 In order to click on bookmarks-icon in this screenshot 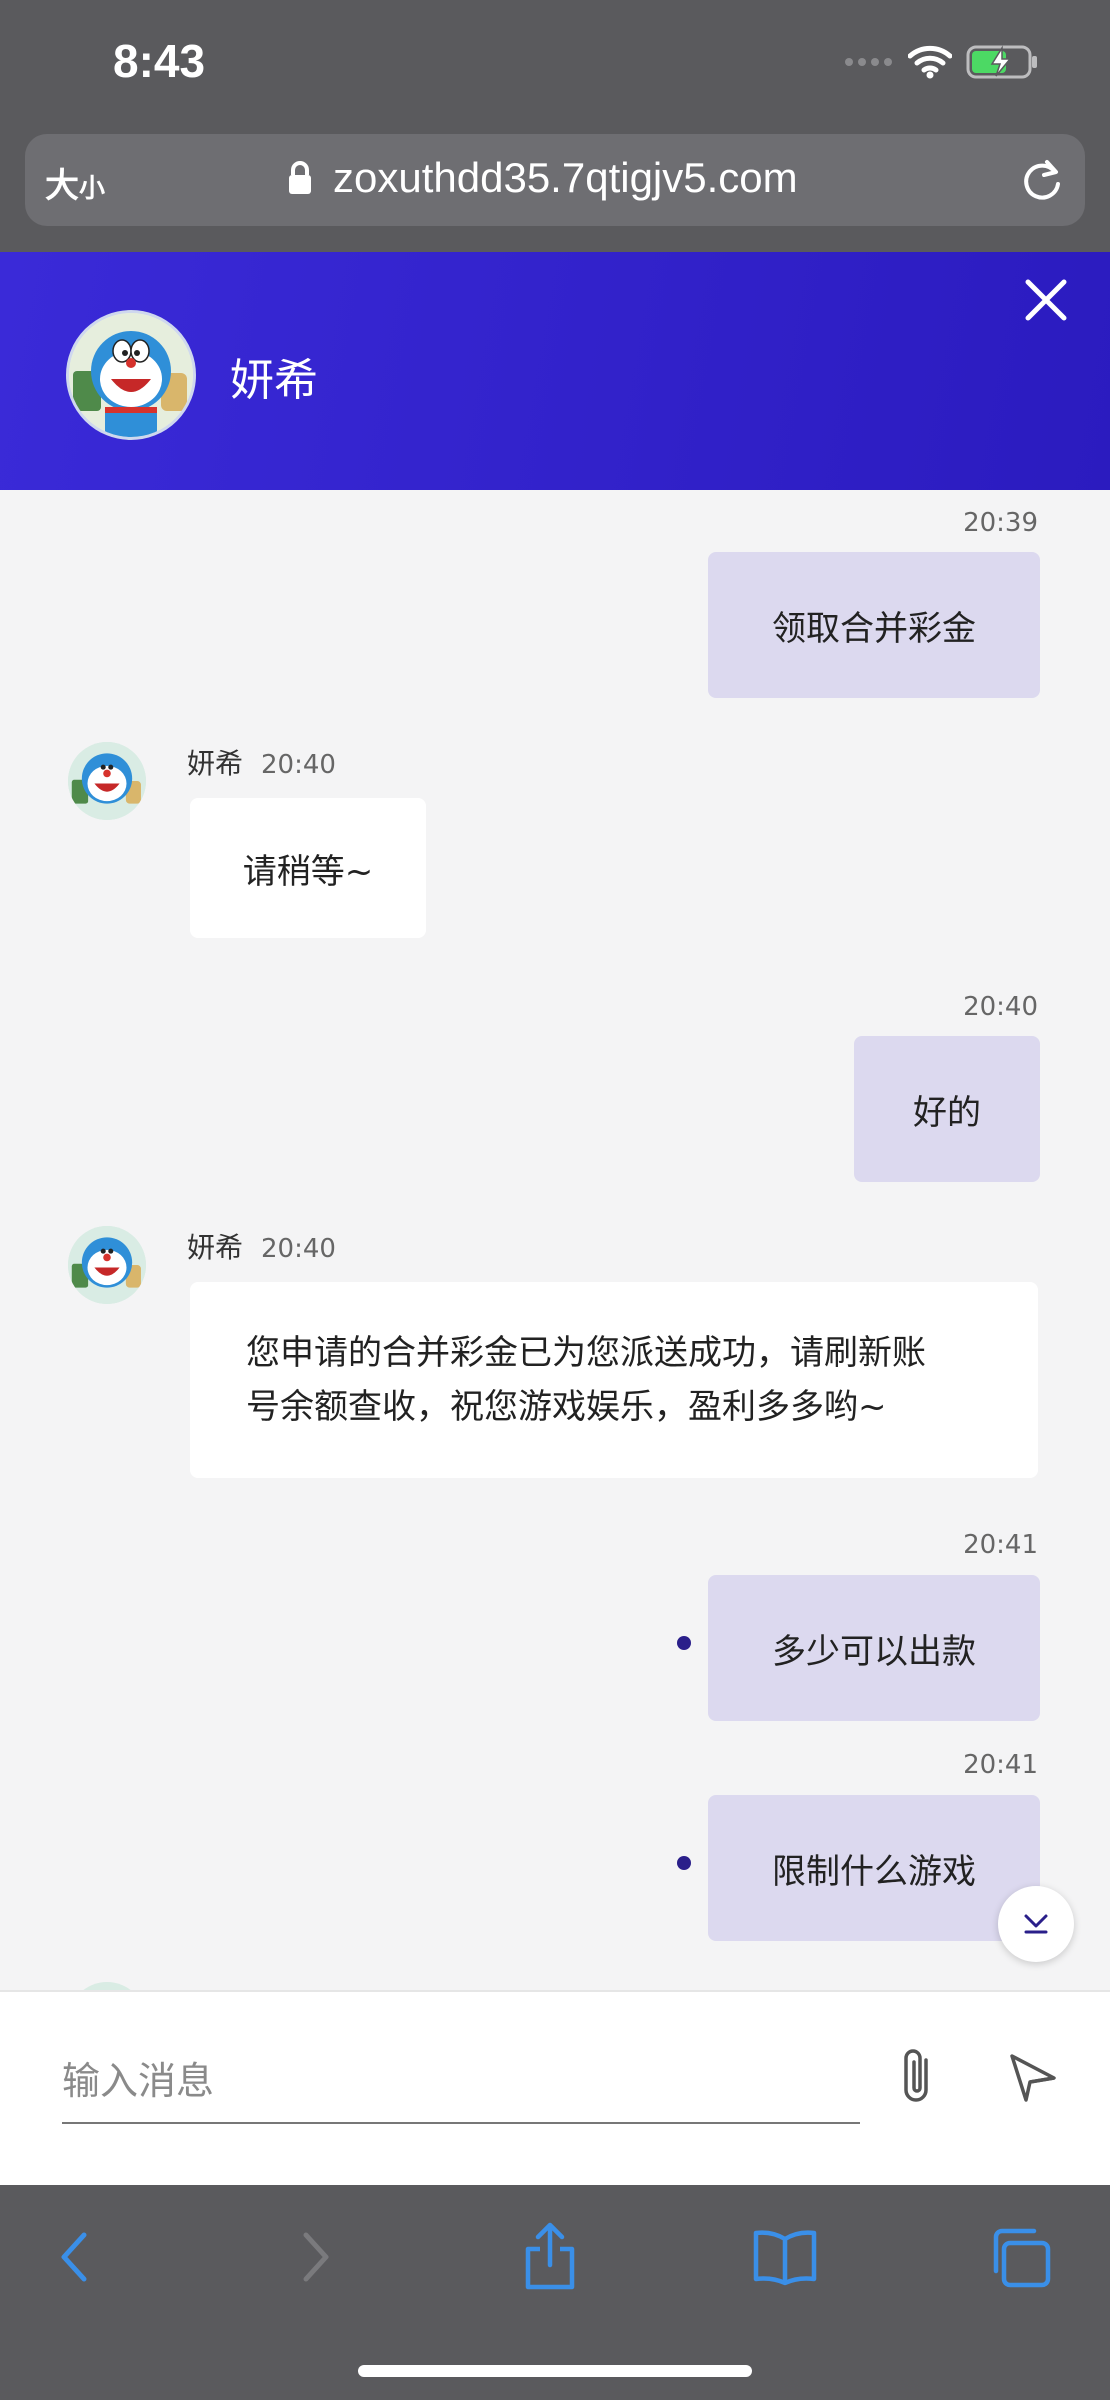, I will do `click(785, 2257)`.